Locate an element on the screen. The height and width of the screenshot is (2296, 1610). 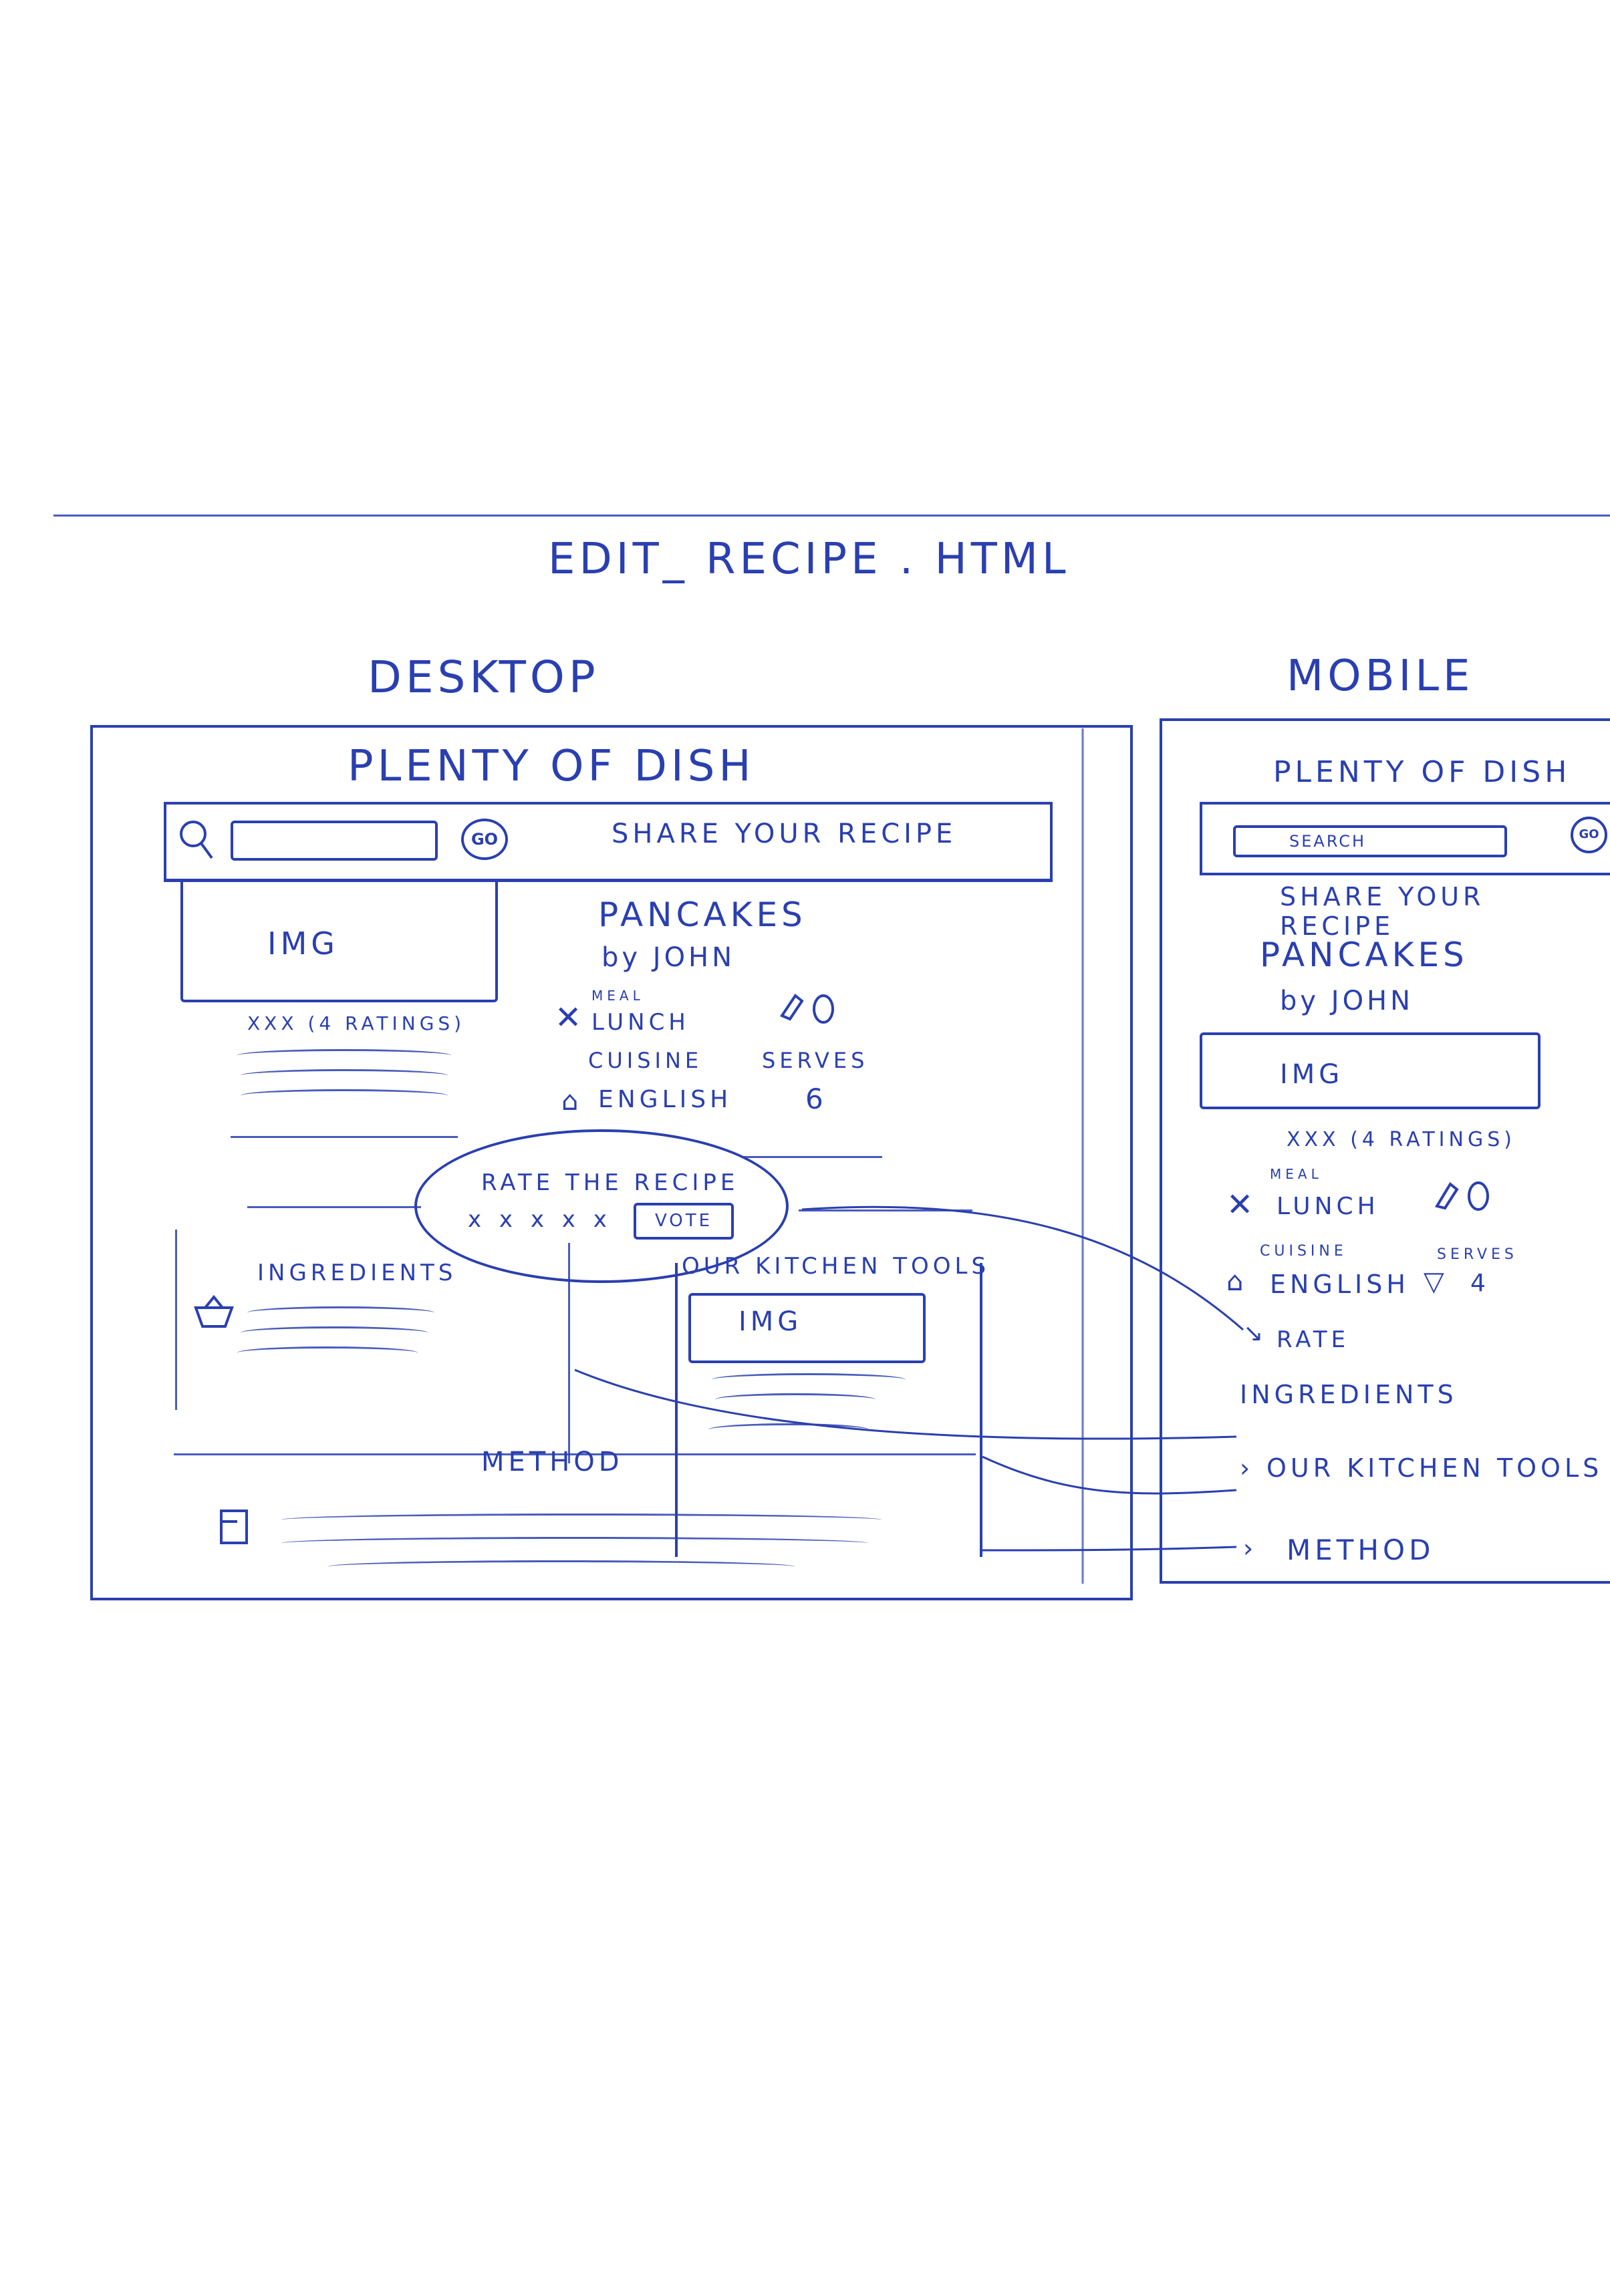
desktop-tools-heading: OUR KITCHEN TOOLS is located at coordinates (836, 1266).